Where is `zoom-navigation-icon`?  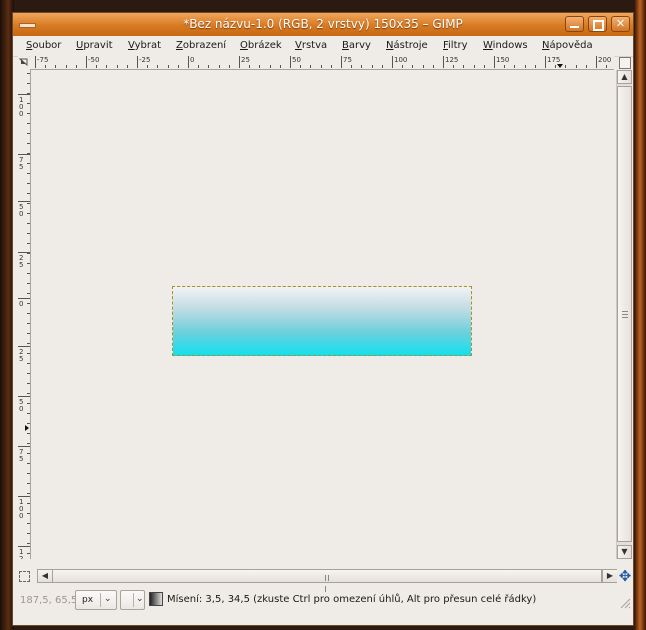 zoom-navigation-icon is located at coordinates (625, 63).